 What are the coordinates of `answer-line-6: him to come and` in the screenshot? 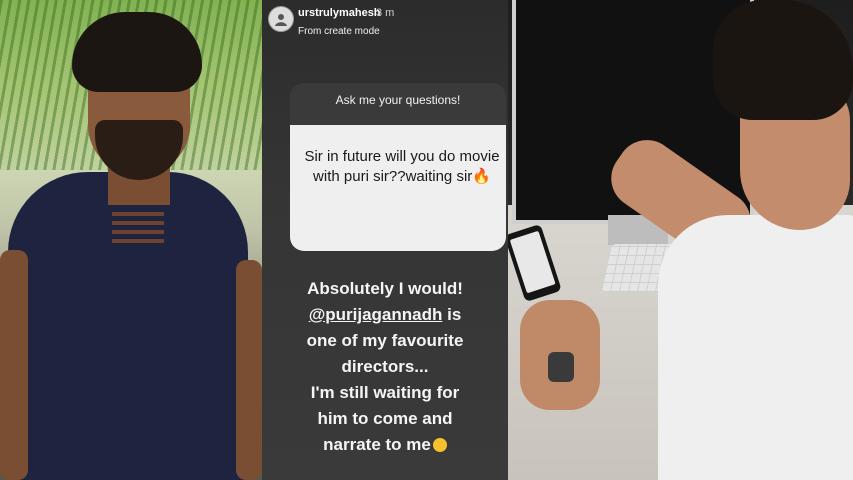 It's located at (385, 418).